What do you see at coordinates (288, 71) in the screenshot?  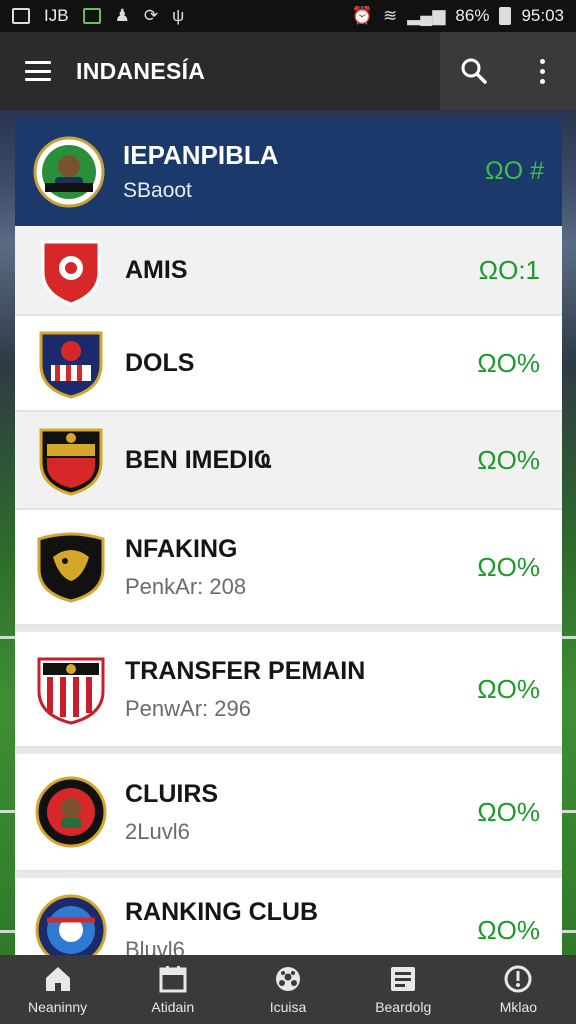 I see `app-bar: INDANESÍA` at bounding box center [288, 71].